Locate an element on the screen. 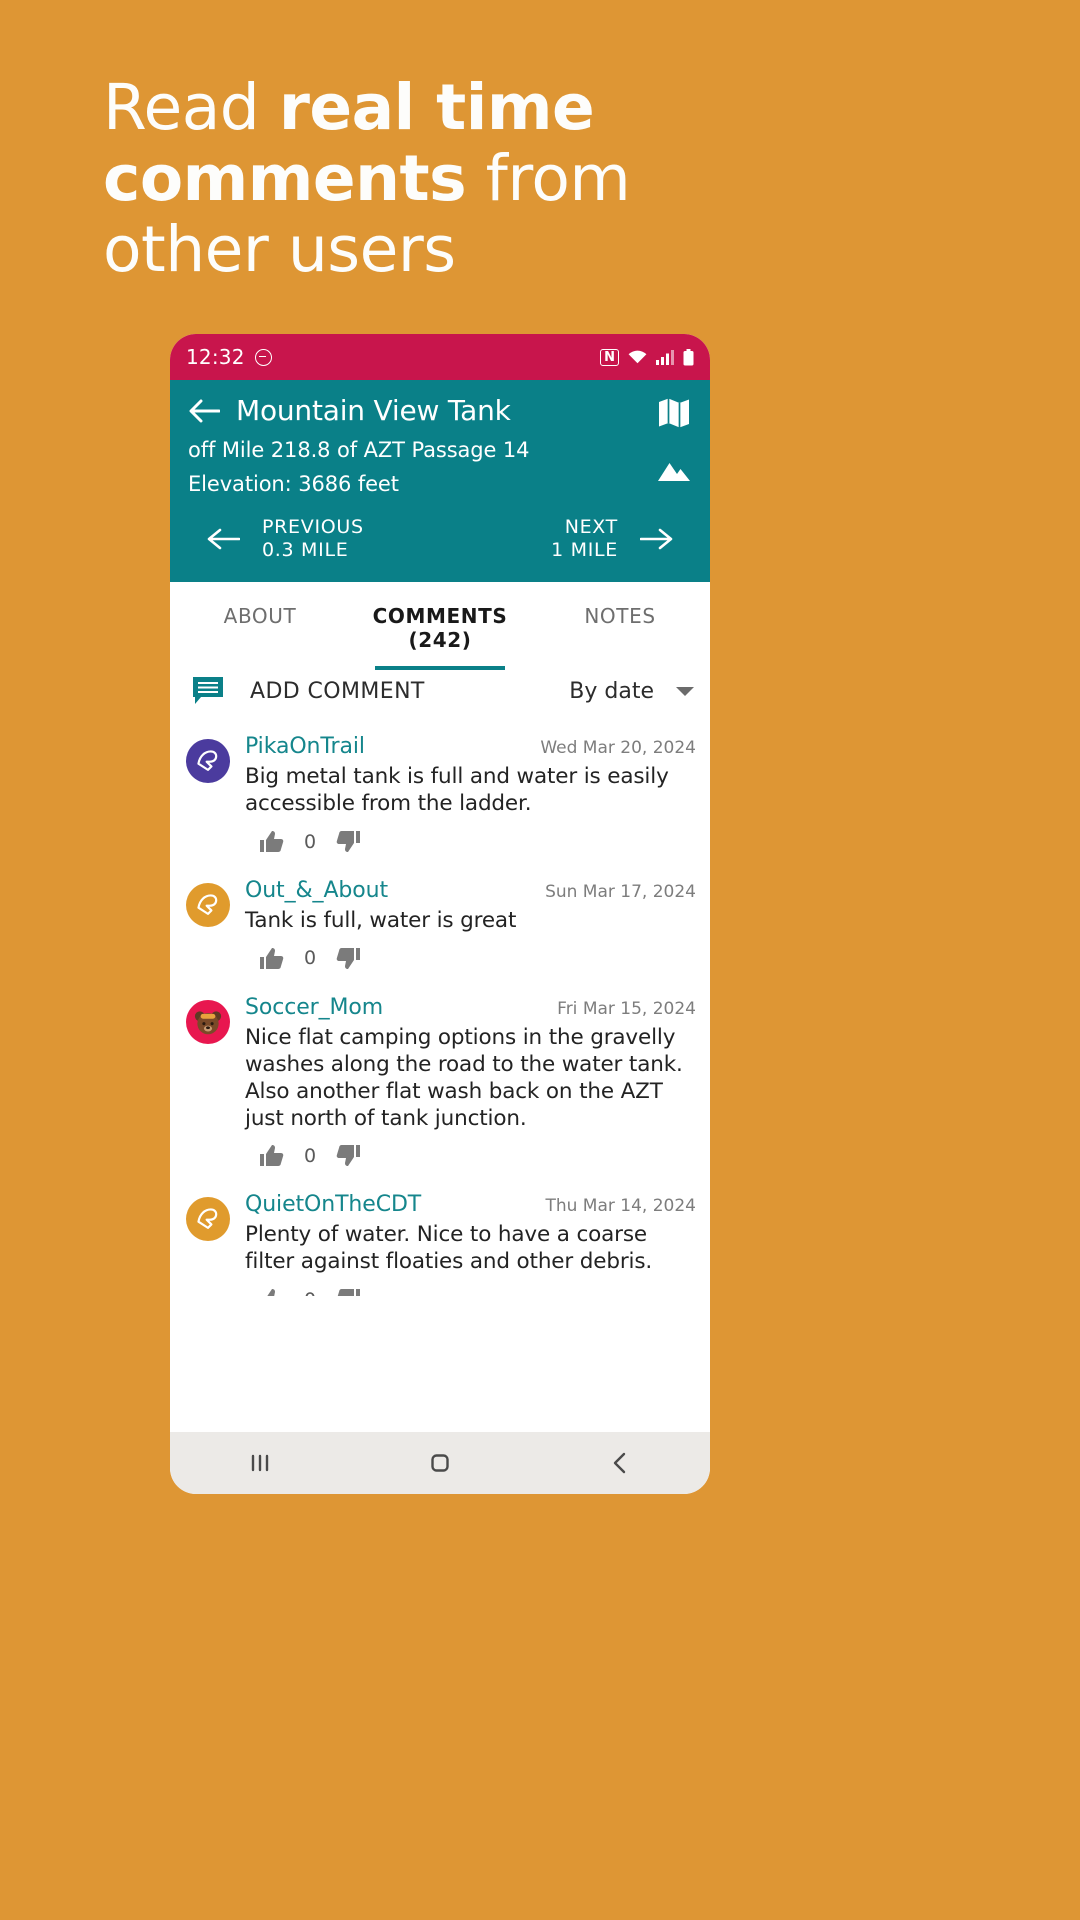  headline-text-1: Read is located at coordinates (191, 107).